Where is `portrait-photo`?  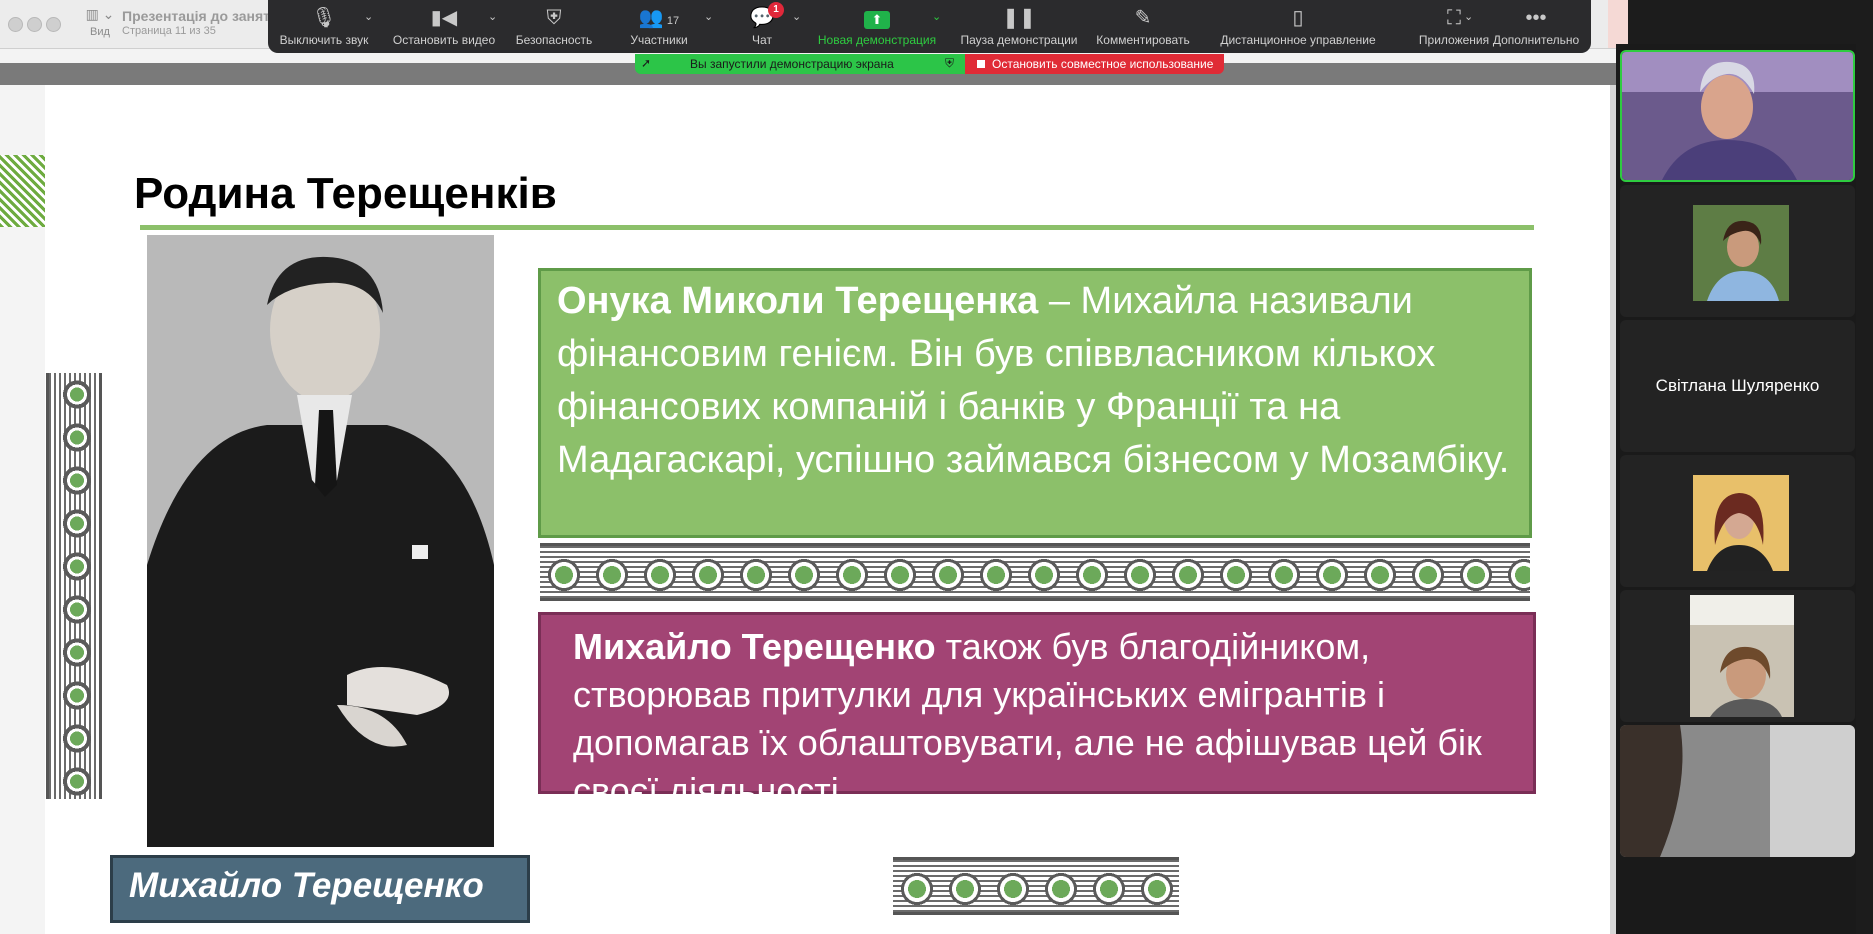 portrait-photo is located at coordinates (320, 541).